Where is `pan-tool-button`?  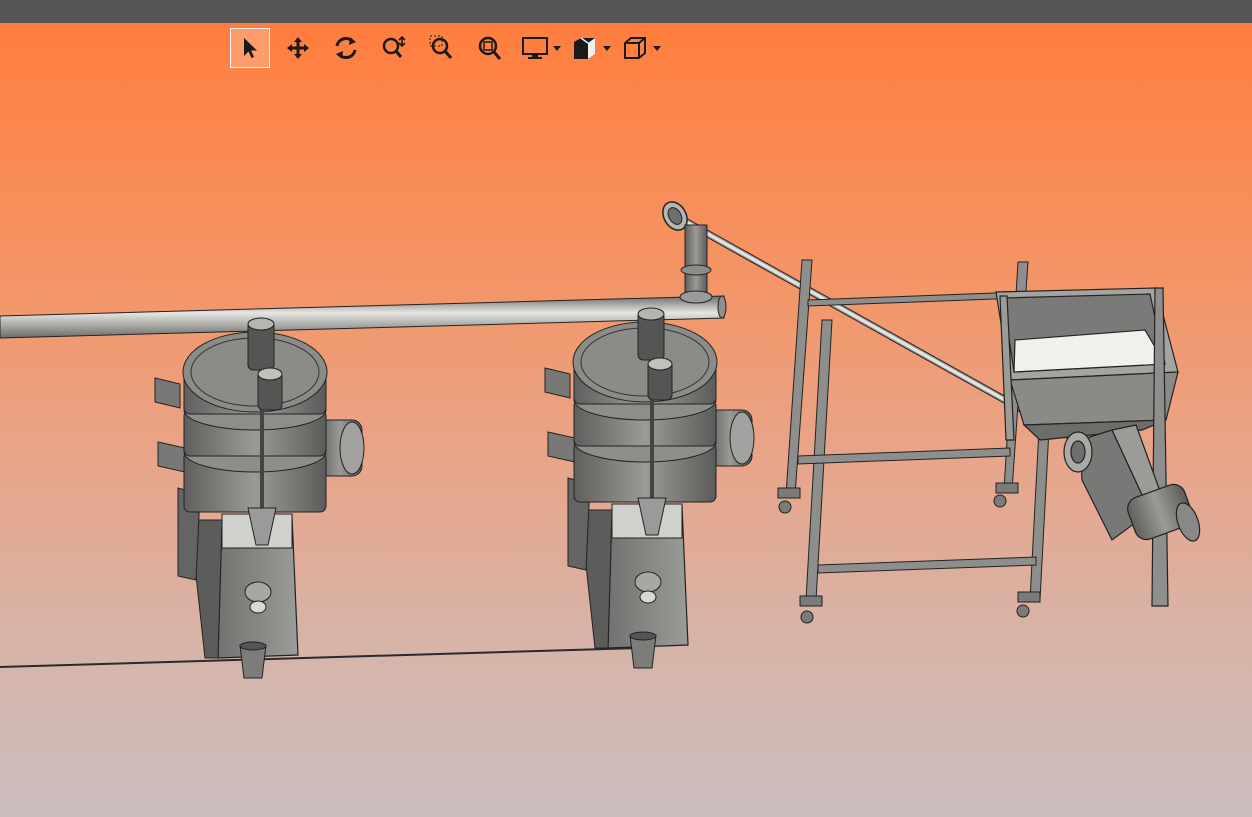 pan-tool-button is located at coordinates (298, 48).